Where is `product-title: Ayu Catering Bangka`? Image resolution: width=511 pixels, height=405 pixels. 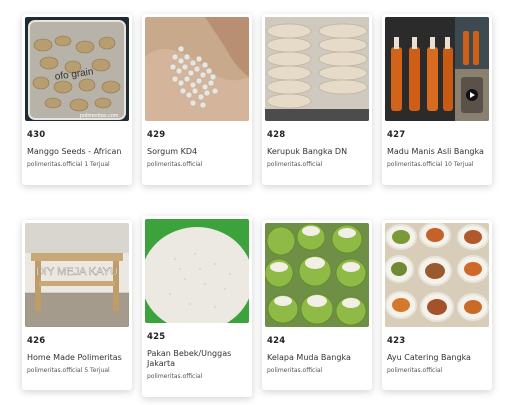
product-title: Ayu Catering Bangka is located at coordinates (437, 358).